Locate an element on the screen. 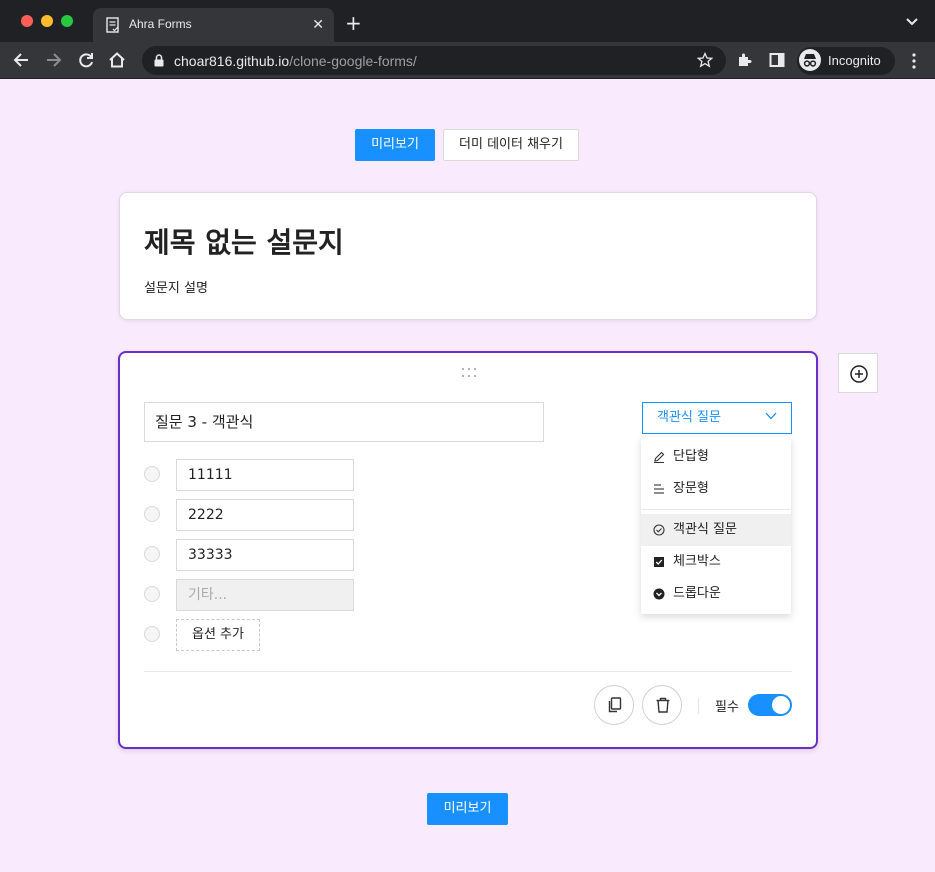  option-input: 33333 is located at coordinates (265, 555).